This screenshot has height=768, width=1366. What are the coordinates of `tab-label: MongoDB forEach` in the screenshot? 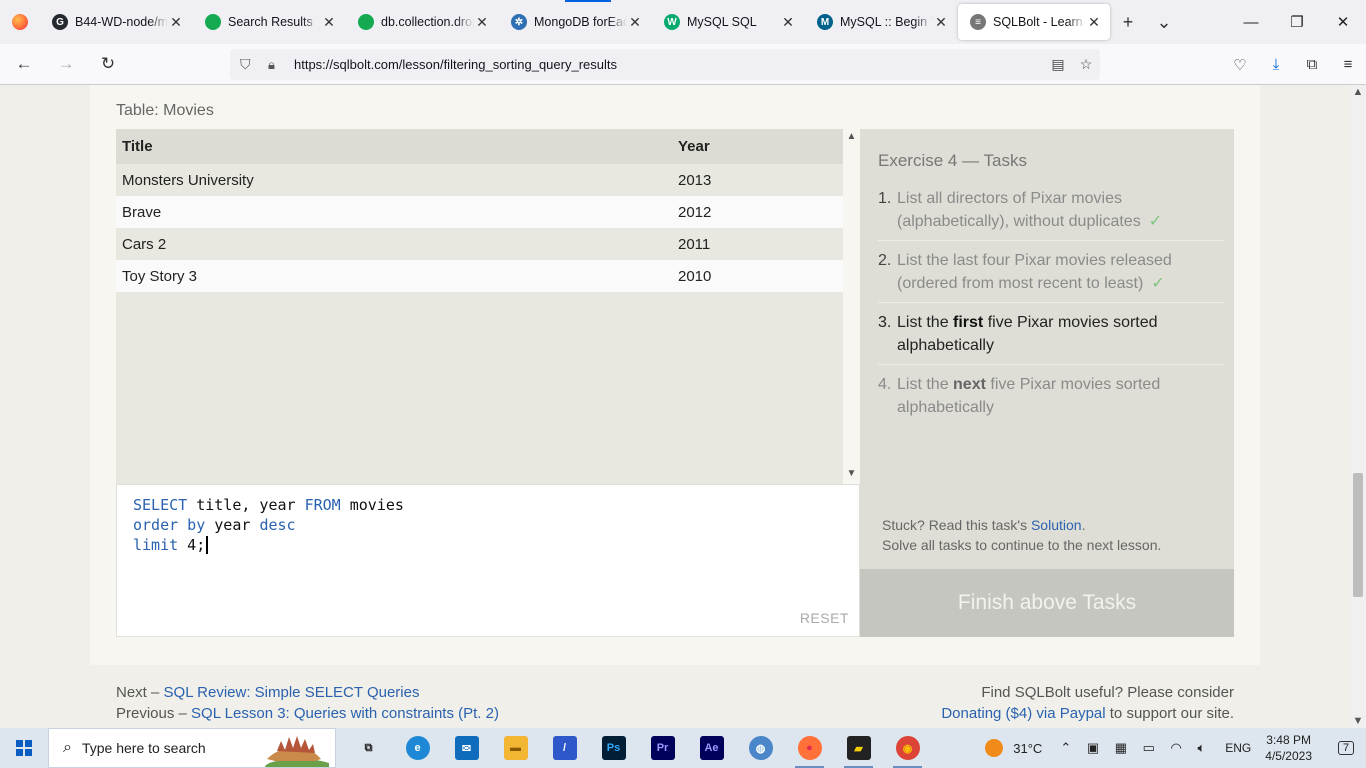 It's located at (580, 22).